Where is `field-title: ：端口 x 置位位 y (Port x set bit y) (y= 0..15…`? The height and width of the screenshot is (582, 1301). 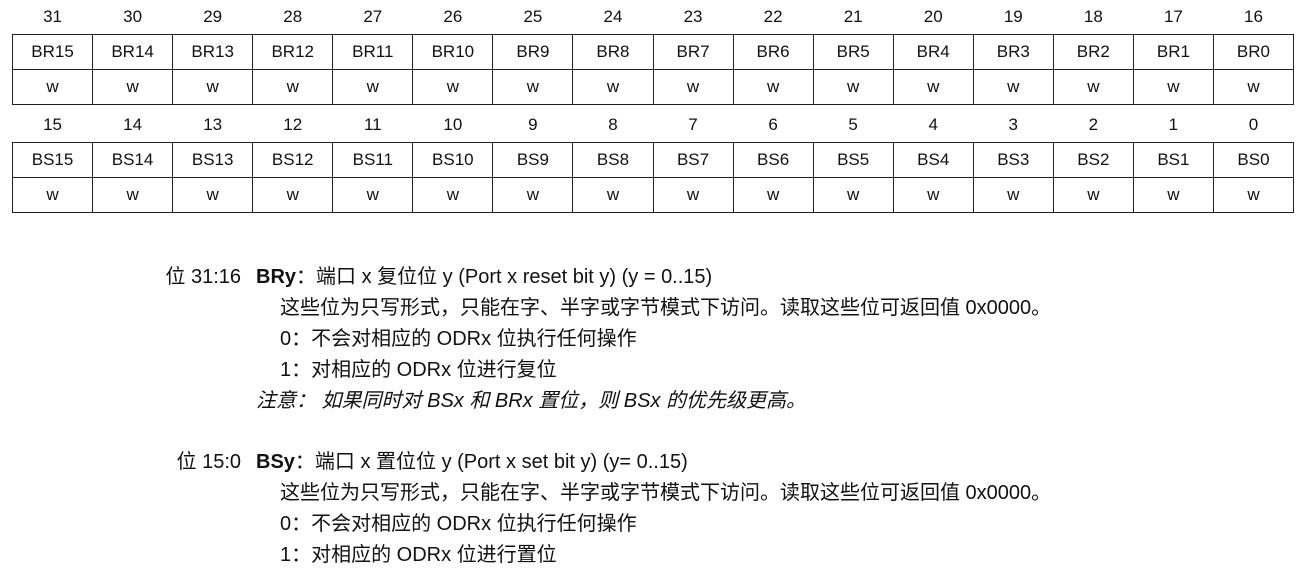 field-title: ：端口 x 置位位 y (Port x set bit y) (y= 0..15… is located at coordinates (491, 462).